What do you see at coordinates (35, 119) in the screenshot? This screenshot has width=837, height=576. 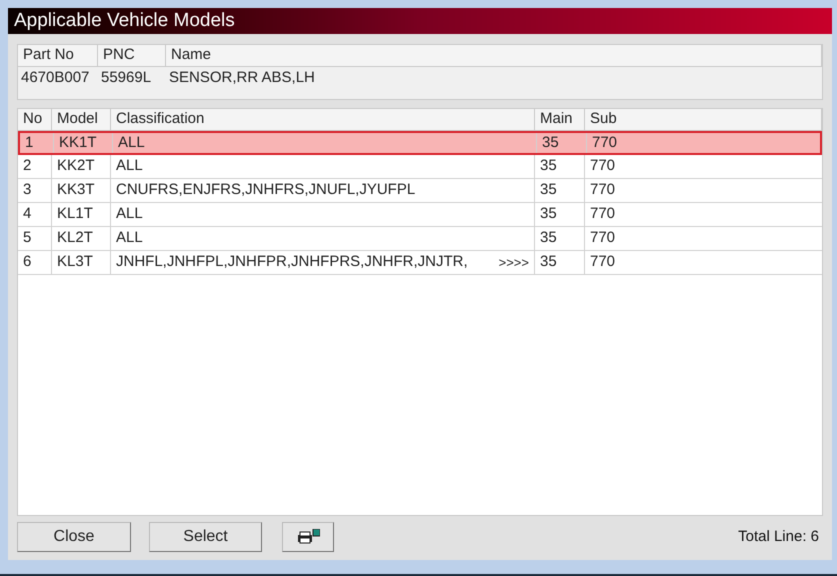 I see `column-header: No` at bounding box center [35, 119].